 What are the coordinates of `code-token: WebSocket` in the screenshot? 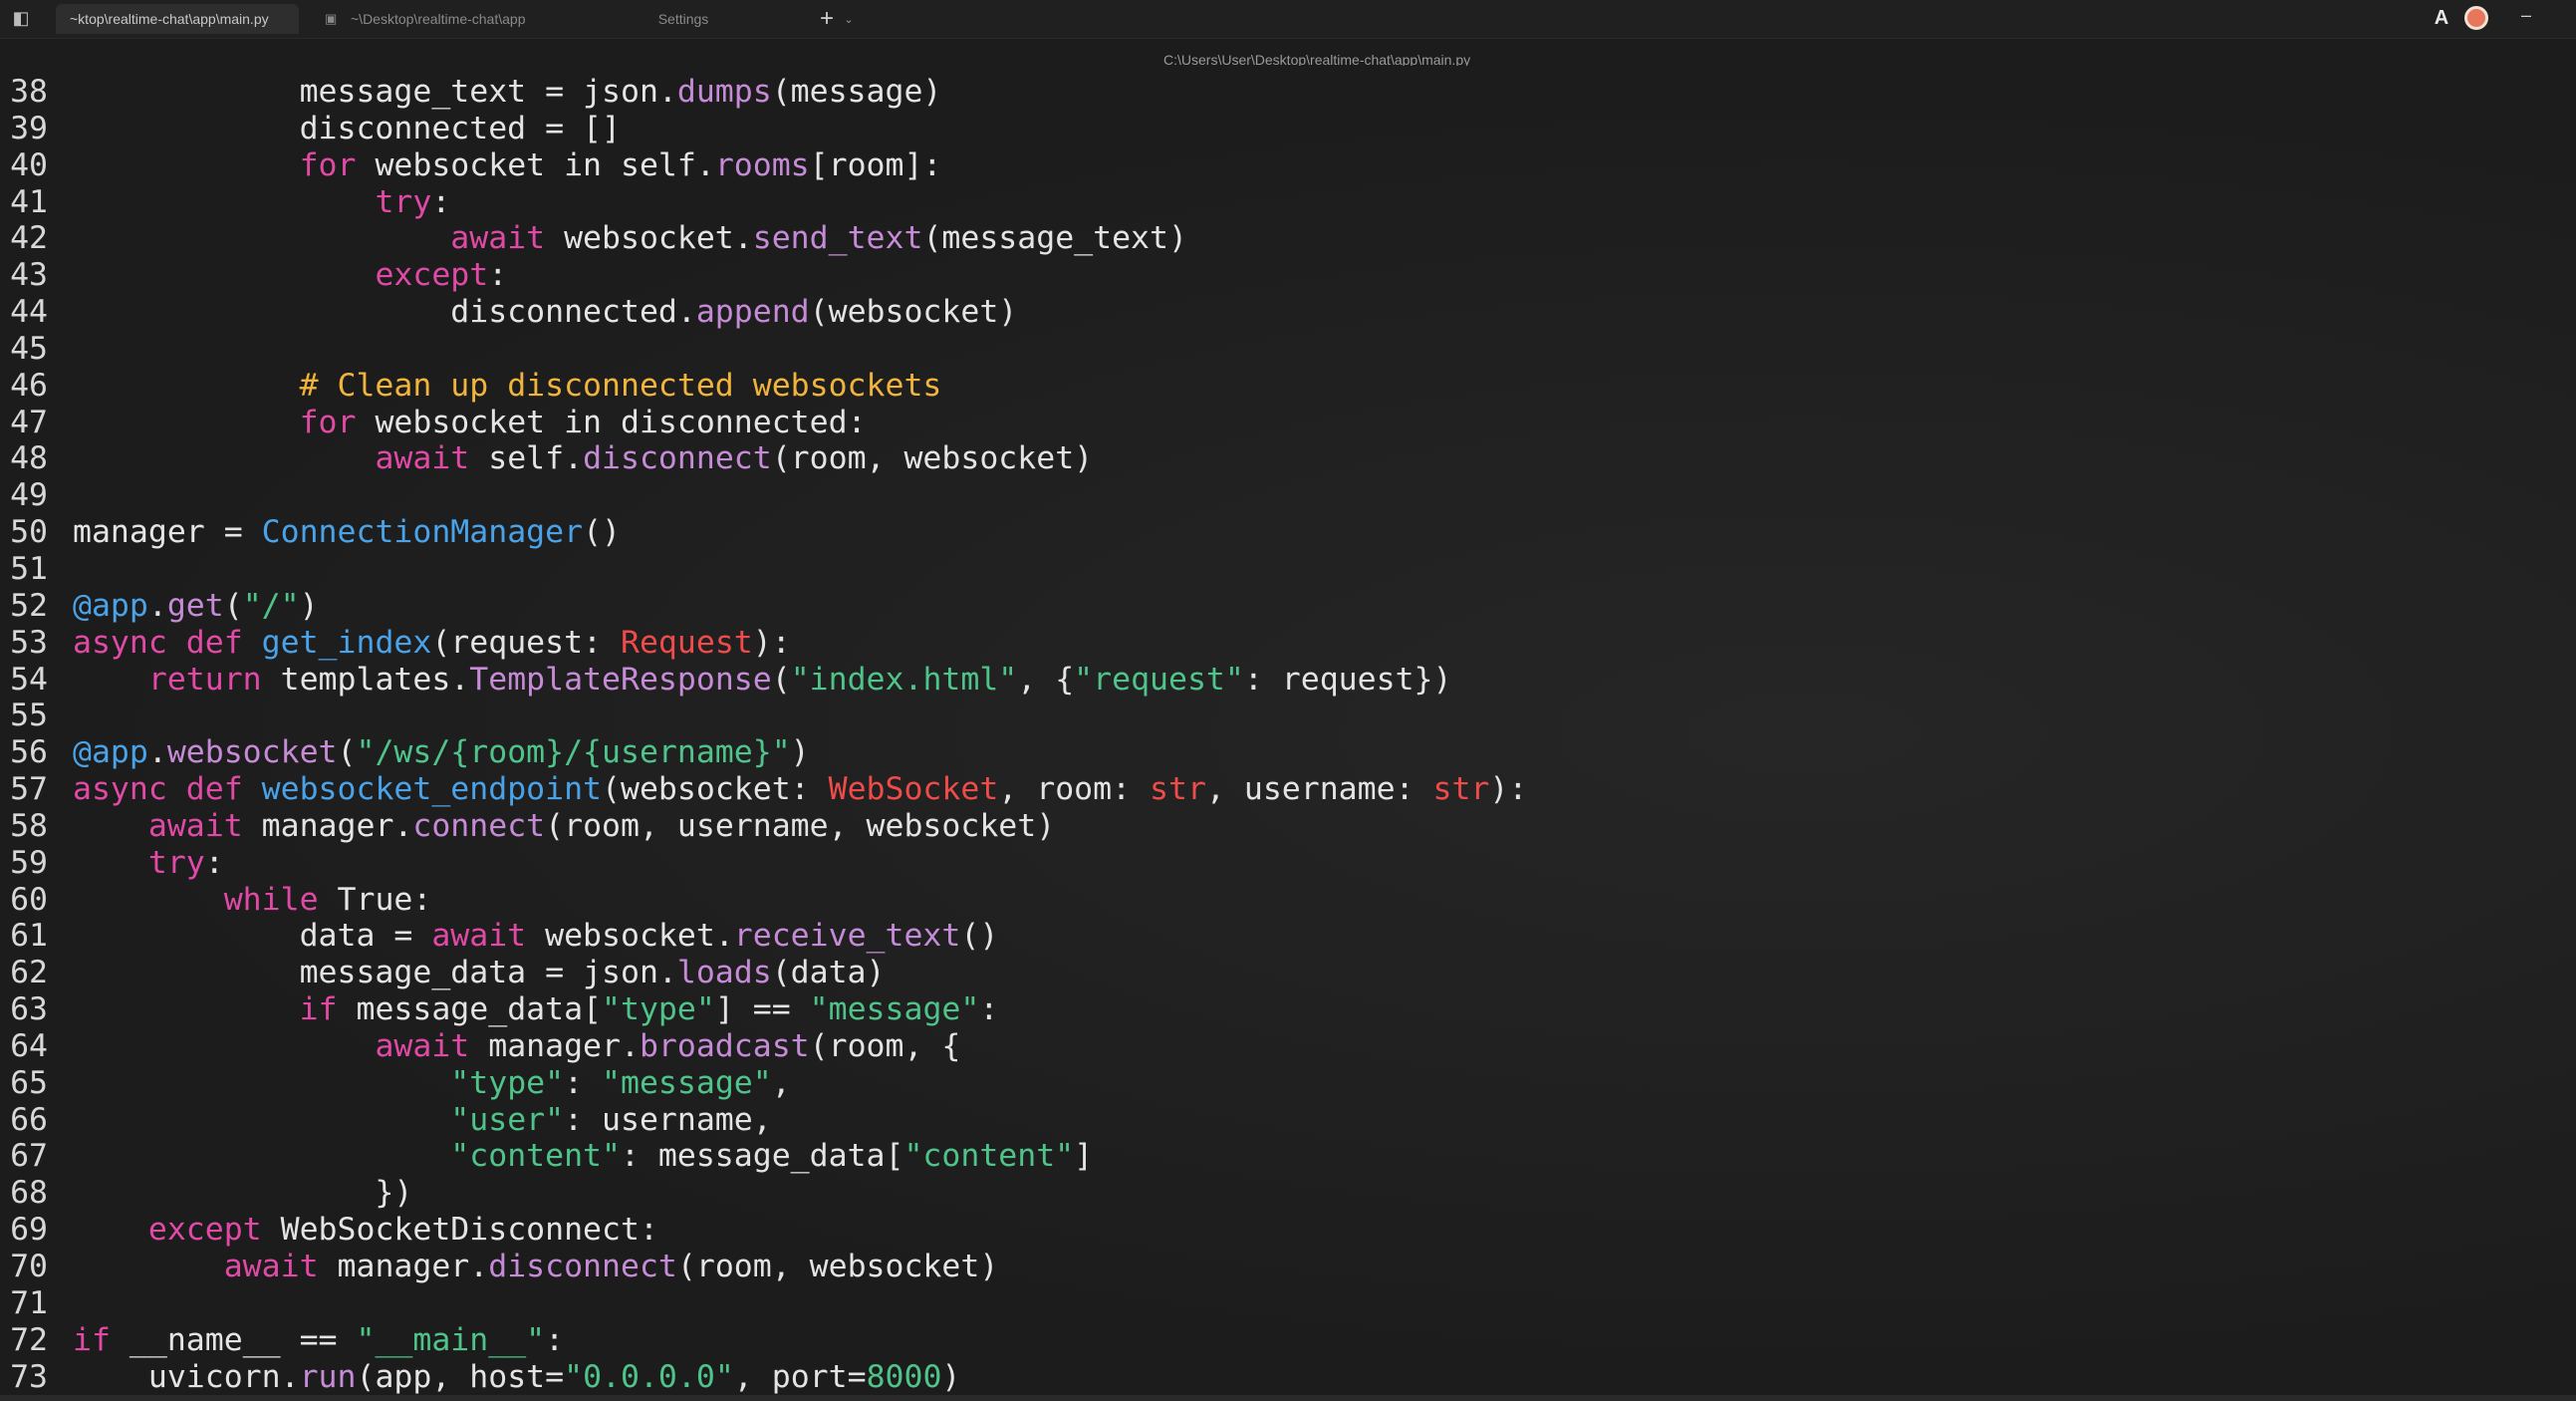 It's located at (913, 790).